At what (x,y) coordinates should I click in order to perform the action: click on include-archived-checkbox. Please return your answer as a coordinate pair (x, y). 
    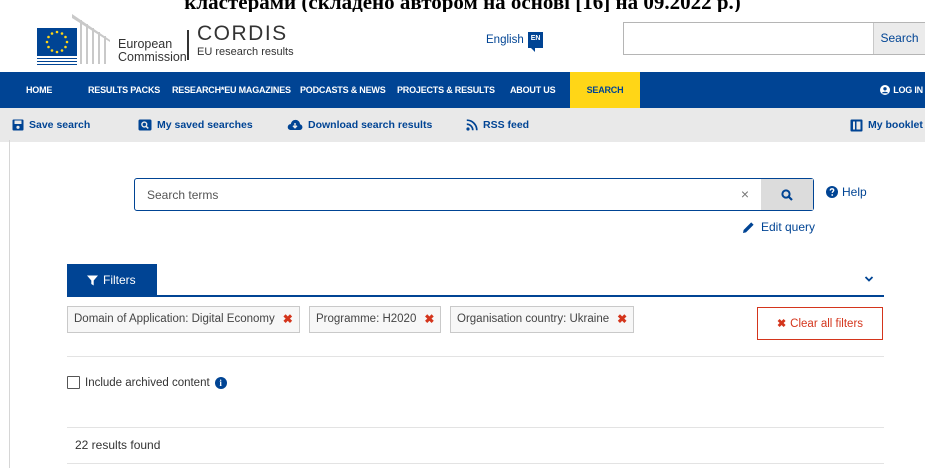
    Looking at the image, I should click on (73, 382).